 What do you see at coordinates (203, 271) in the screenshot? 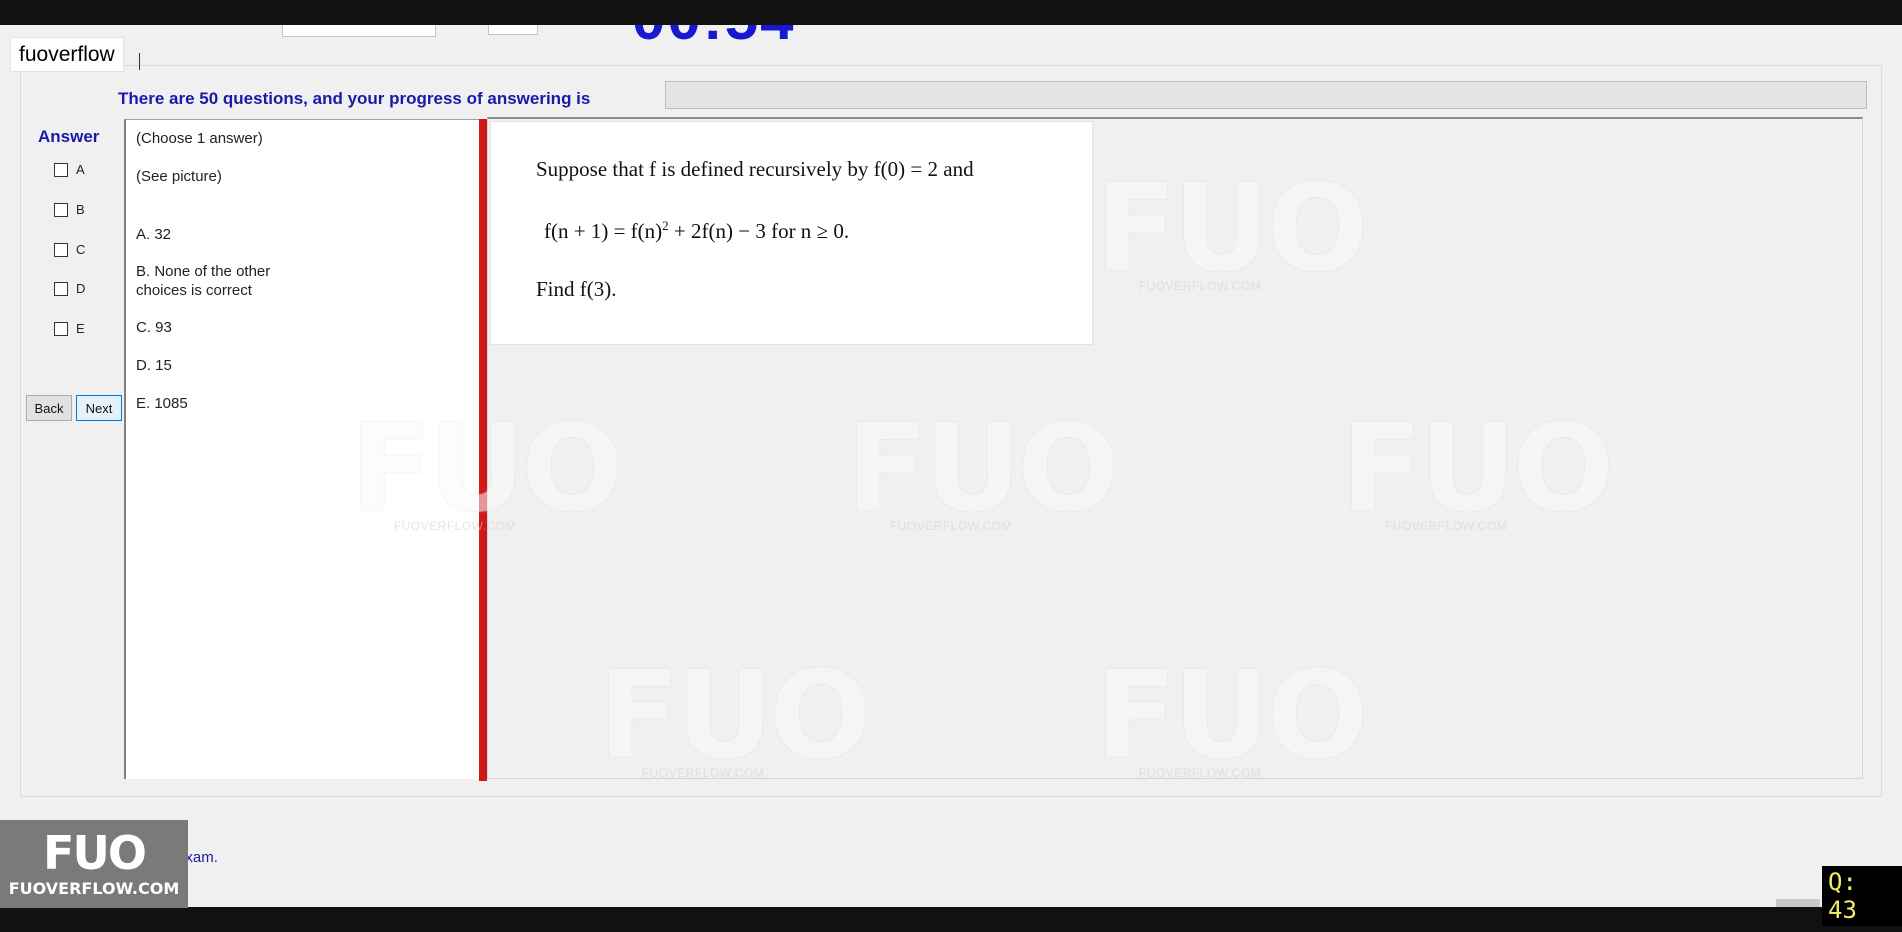
I see `choice-b-text-line1: B. None of the other` at bounding box center [203, 271].